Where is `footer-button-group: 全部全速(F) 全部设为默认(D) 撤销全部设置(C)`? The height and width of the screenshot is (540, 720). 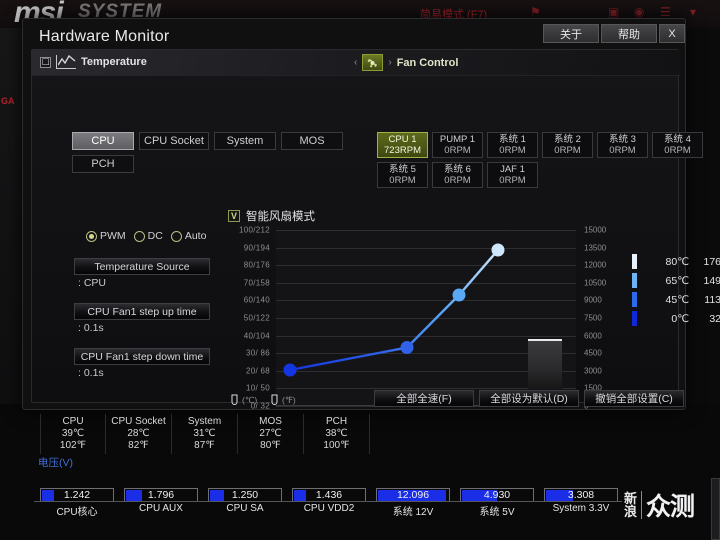 footer-button-group: 全部全速(F) 全部设为默认(D) 撤销全部设置(C) is located at coordinates (529, 398).